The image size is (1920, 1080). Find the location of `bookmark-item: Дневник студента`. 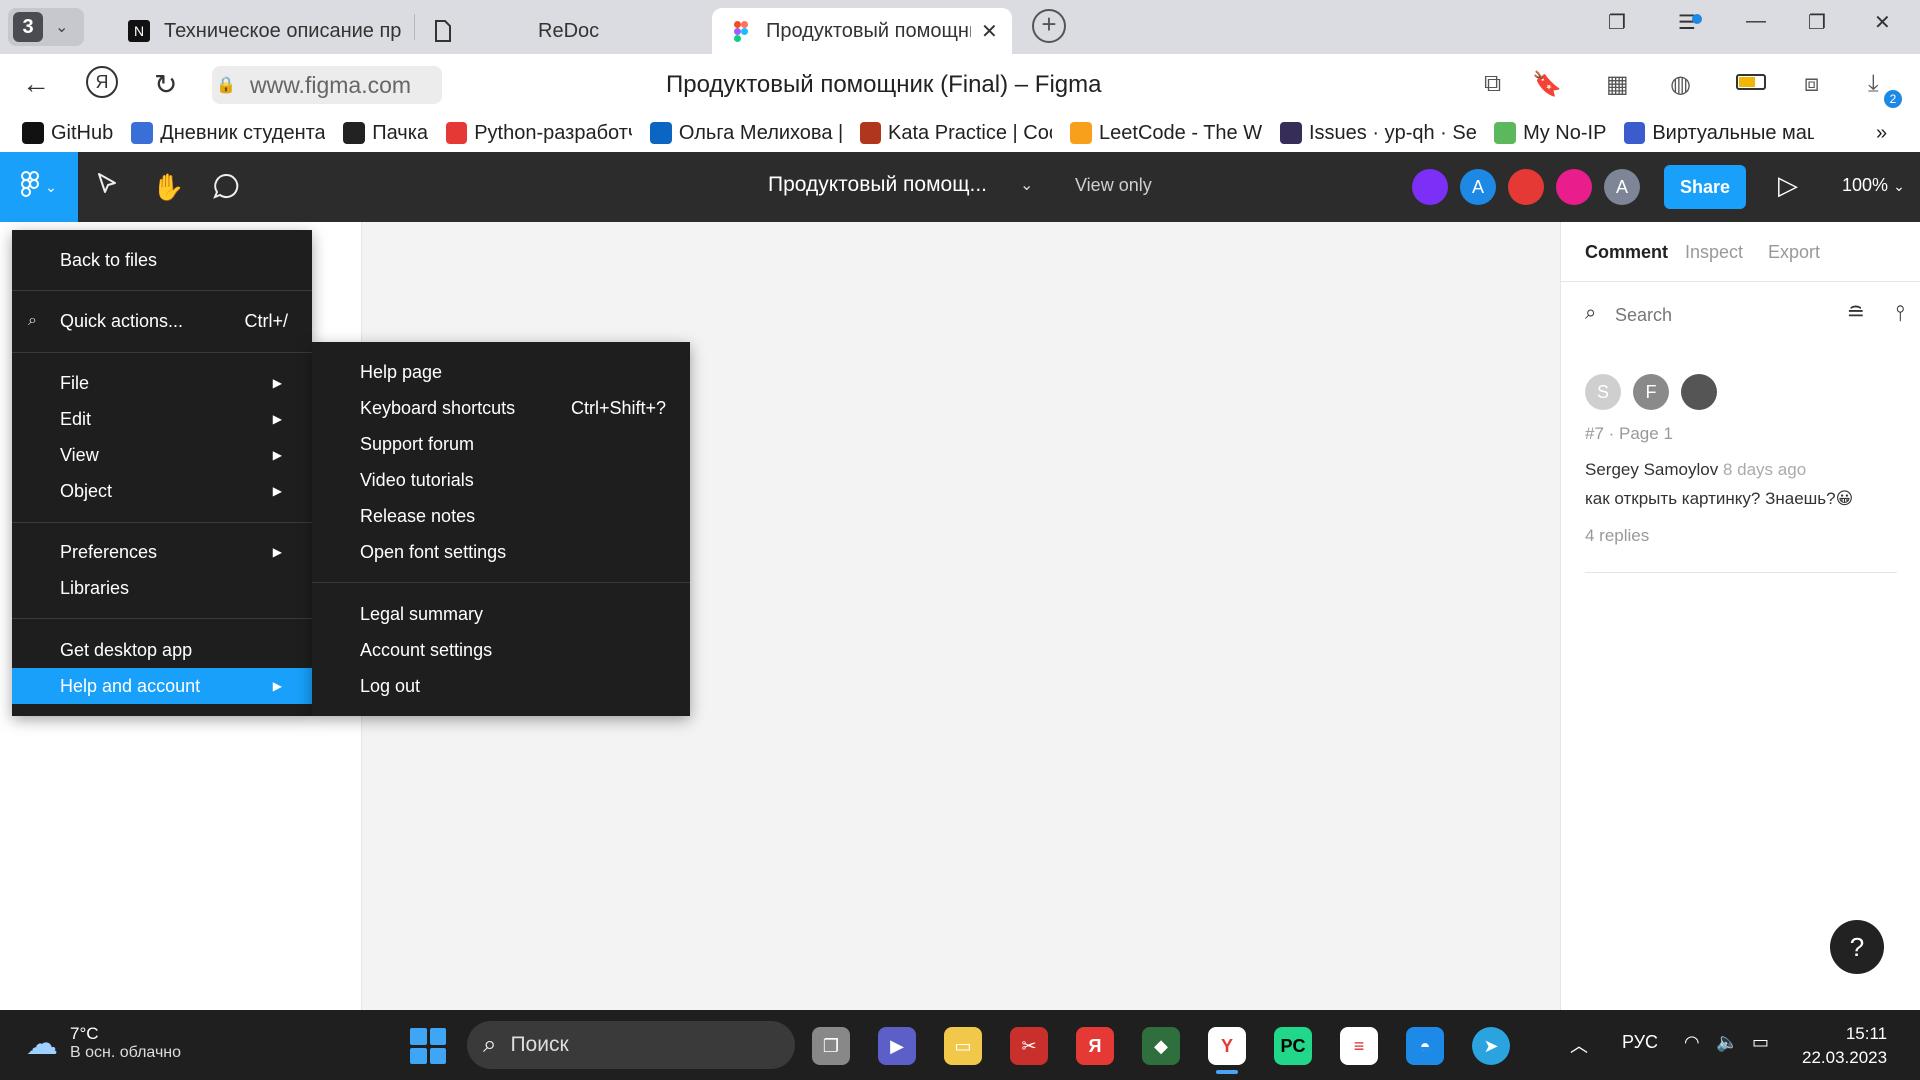

bookmark-item: Дневник студента is located at coordinates (228, 133).